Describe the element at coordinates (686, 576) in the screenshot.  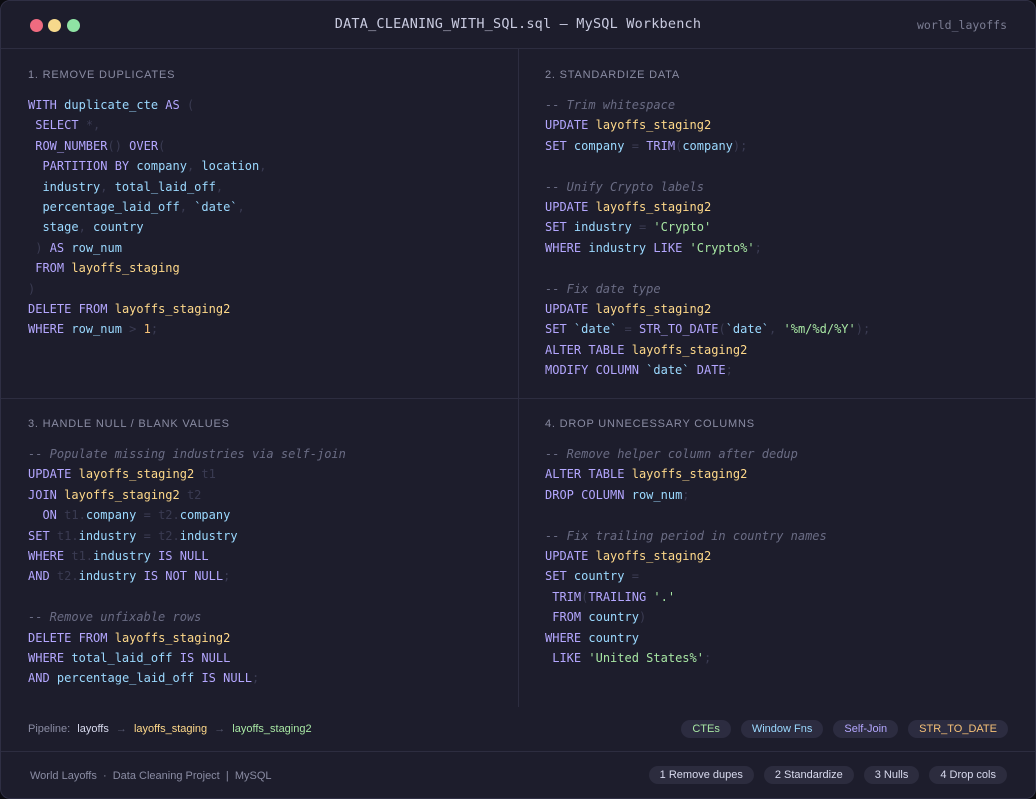
I see `code-line: SET country =` at that location.